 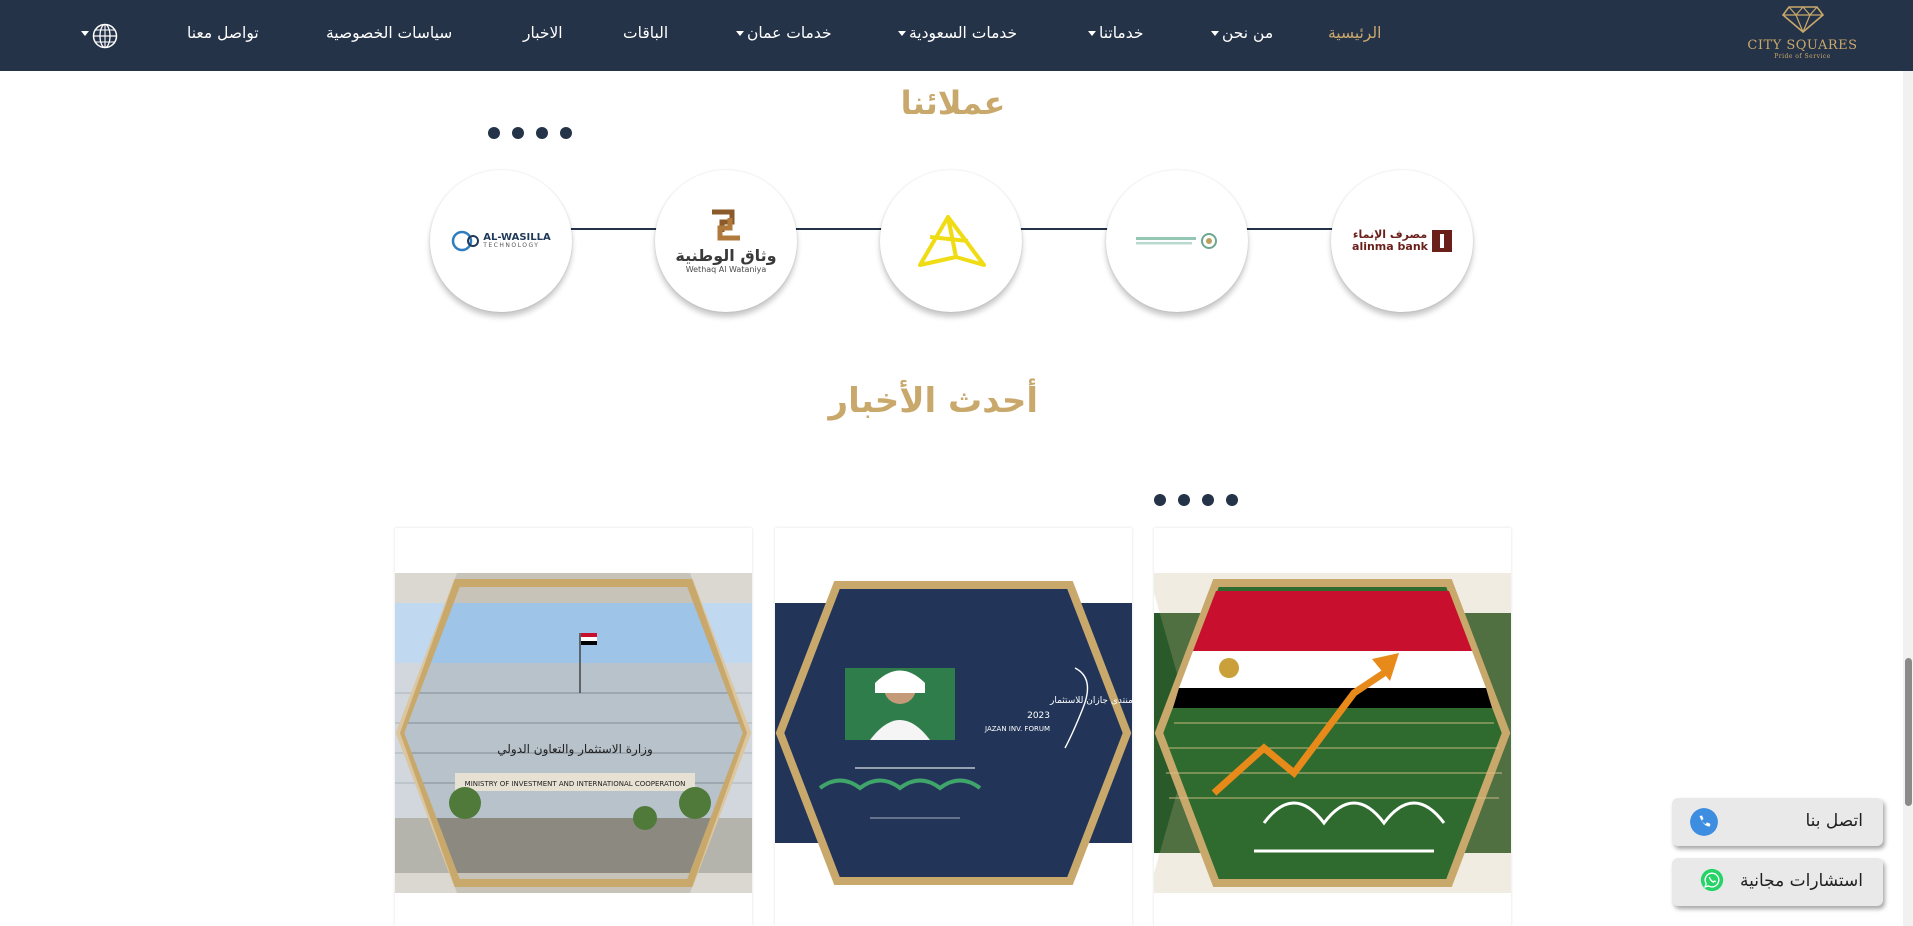 What do you see at coordinates (645, 33) in the screenshot?
I see `nav-item-packages: الباقات` at bounding box center [645, 33].